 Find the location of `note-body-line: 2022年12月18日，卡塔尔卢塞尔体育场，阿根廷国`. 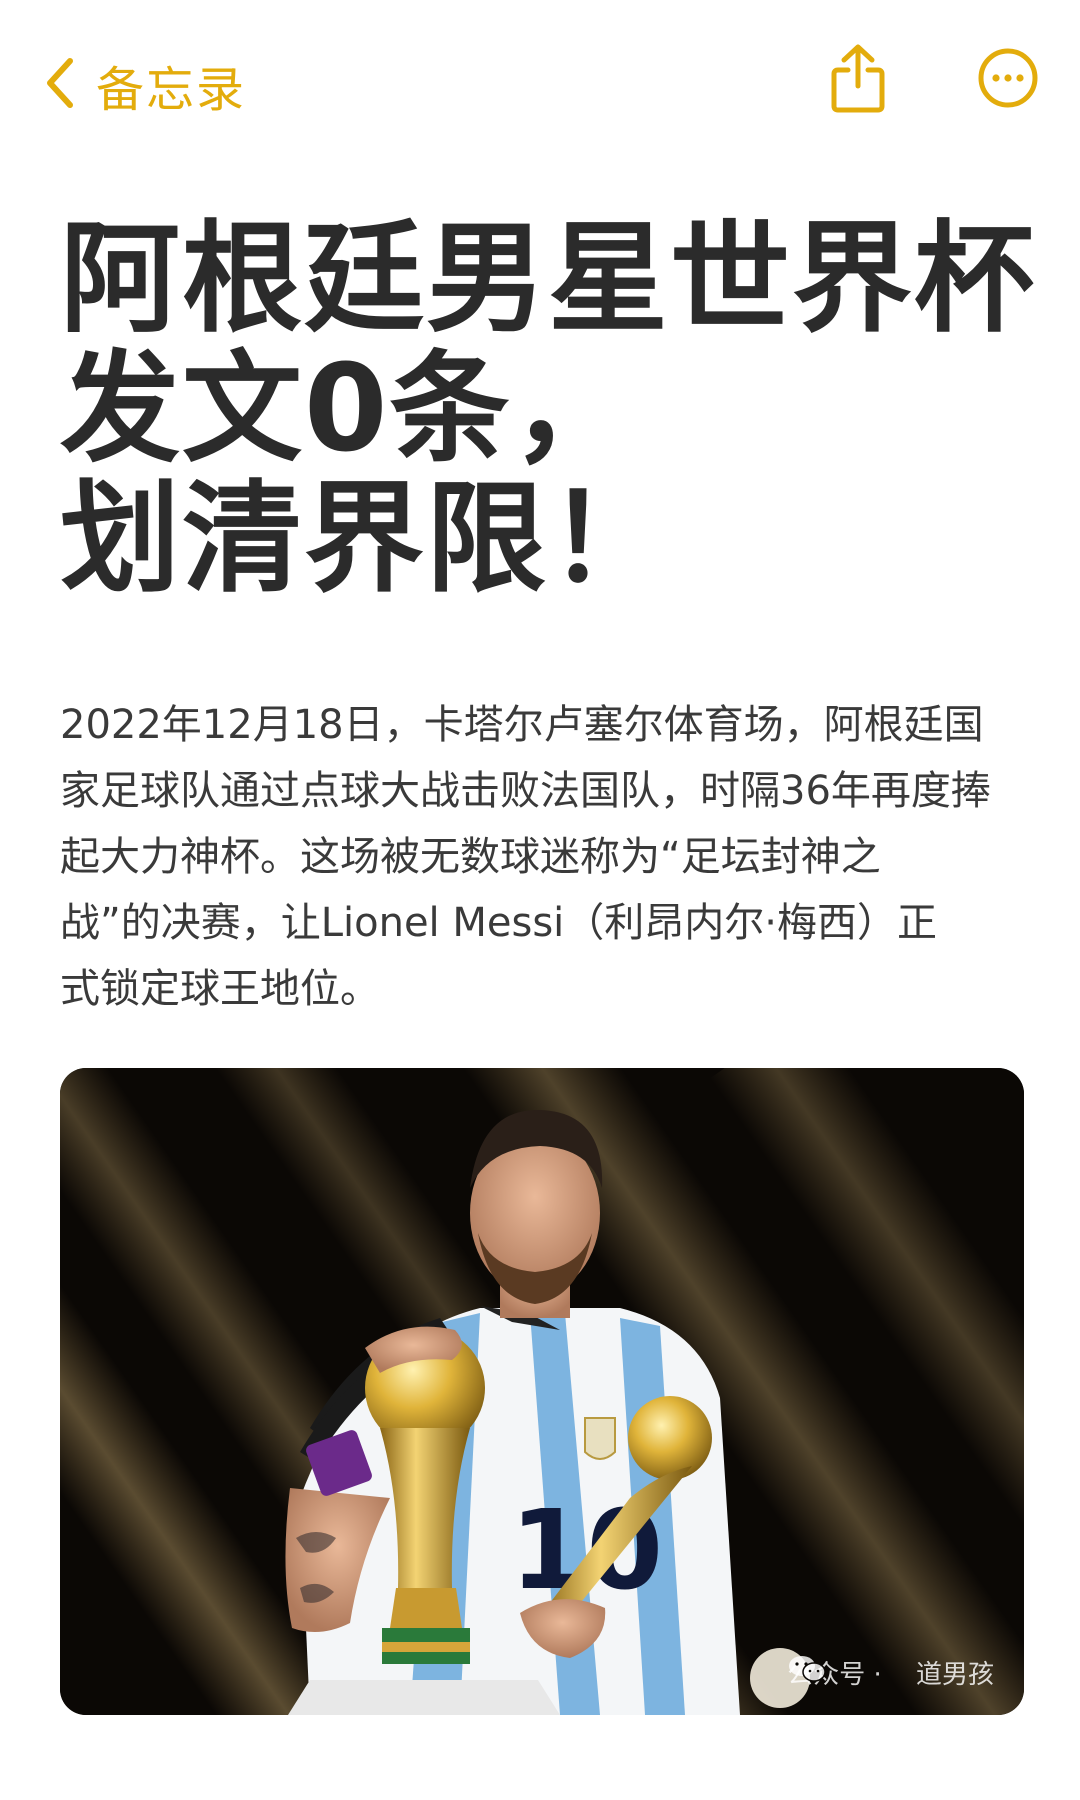

note-body-line: 2022年12月18日，卡塔尔卢塞尔体育场，阿根廷国 is located at coordinates (522, 725).